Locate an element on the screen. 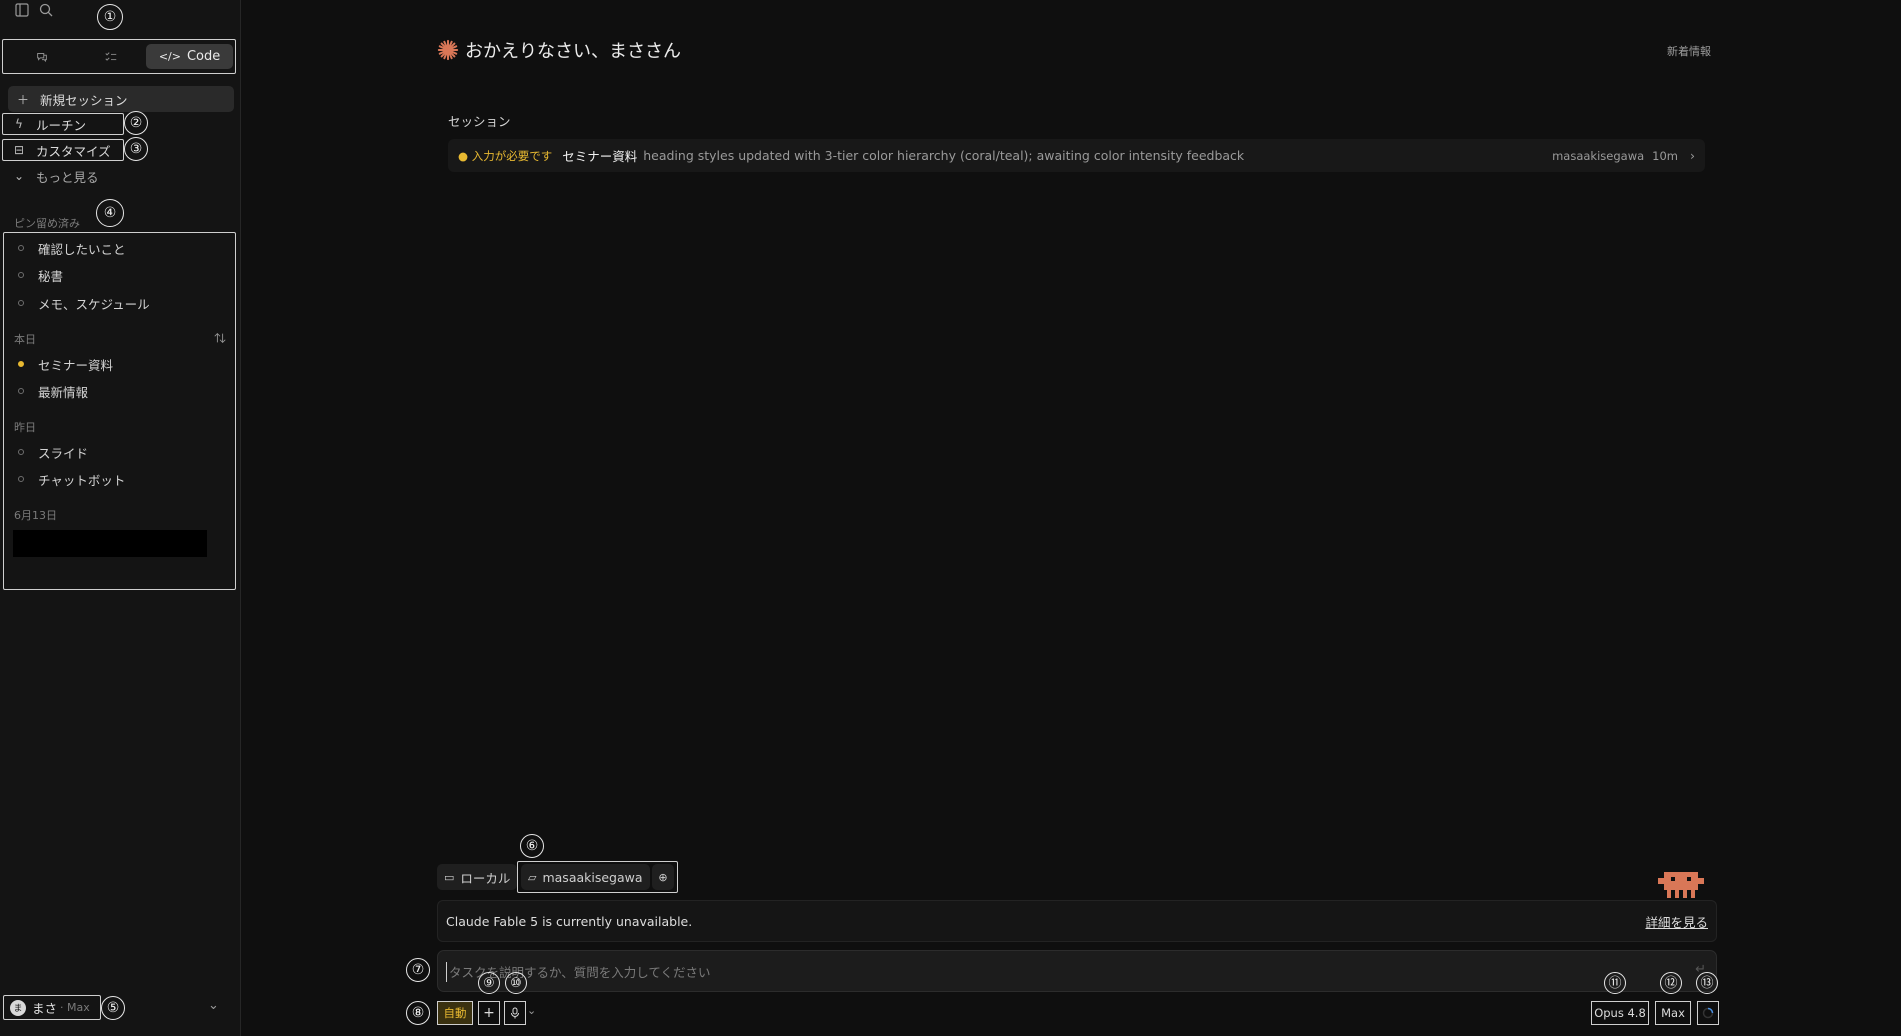 The image size is (1901, 1036). sessions-heading: セッション is located at coordinates (479, 121).